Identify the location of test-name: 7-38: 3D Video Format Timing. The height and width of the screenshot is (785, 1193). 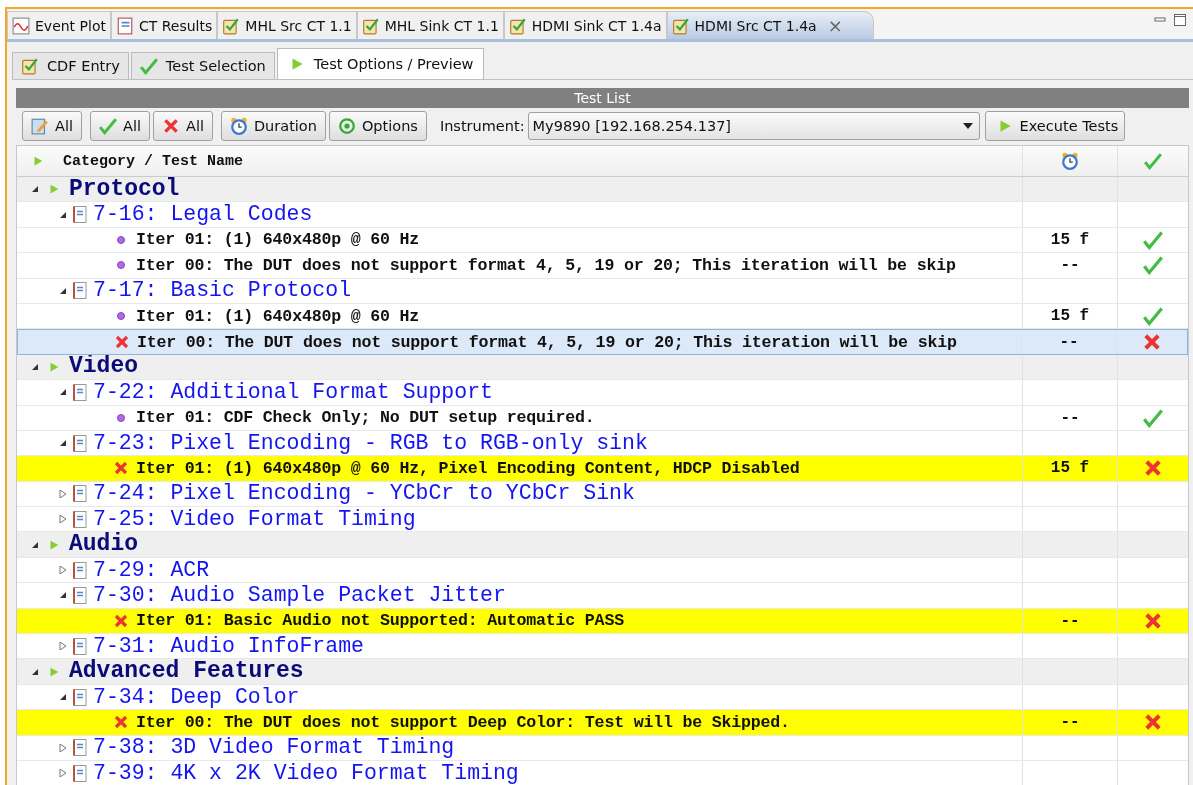
(274, 747).